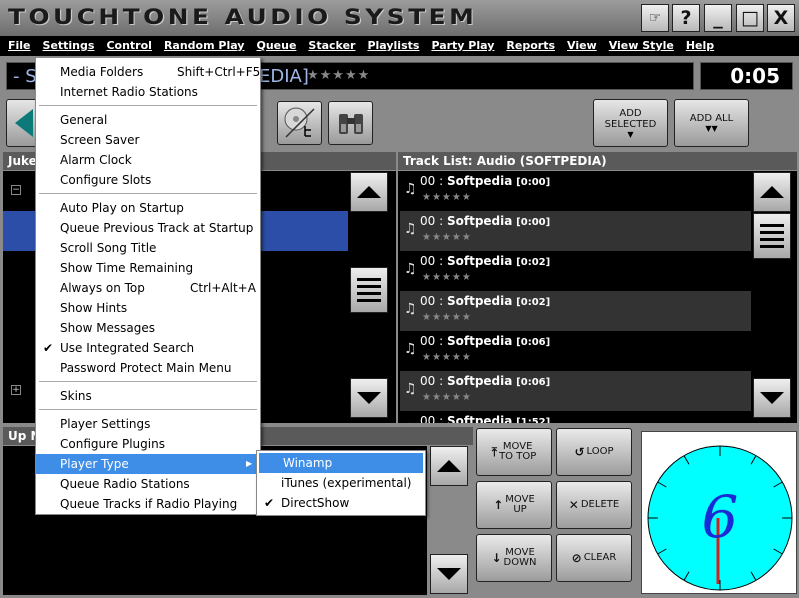  What do you see at coordinates (520, 509) in the screenshot?
I see `move-up-label-2: UP` at bounding box center [520, 509].